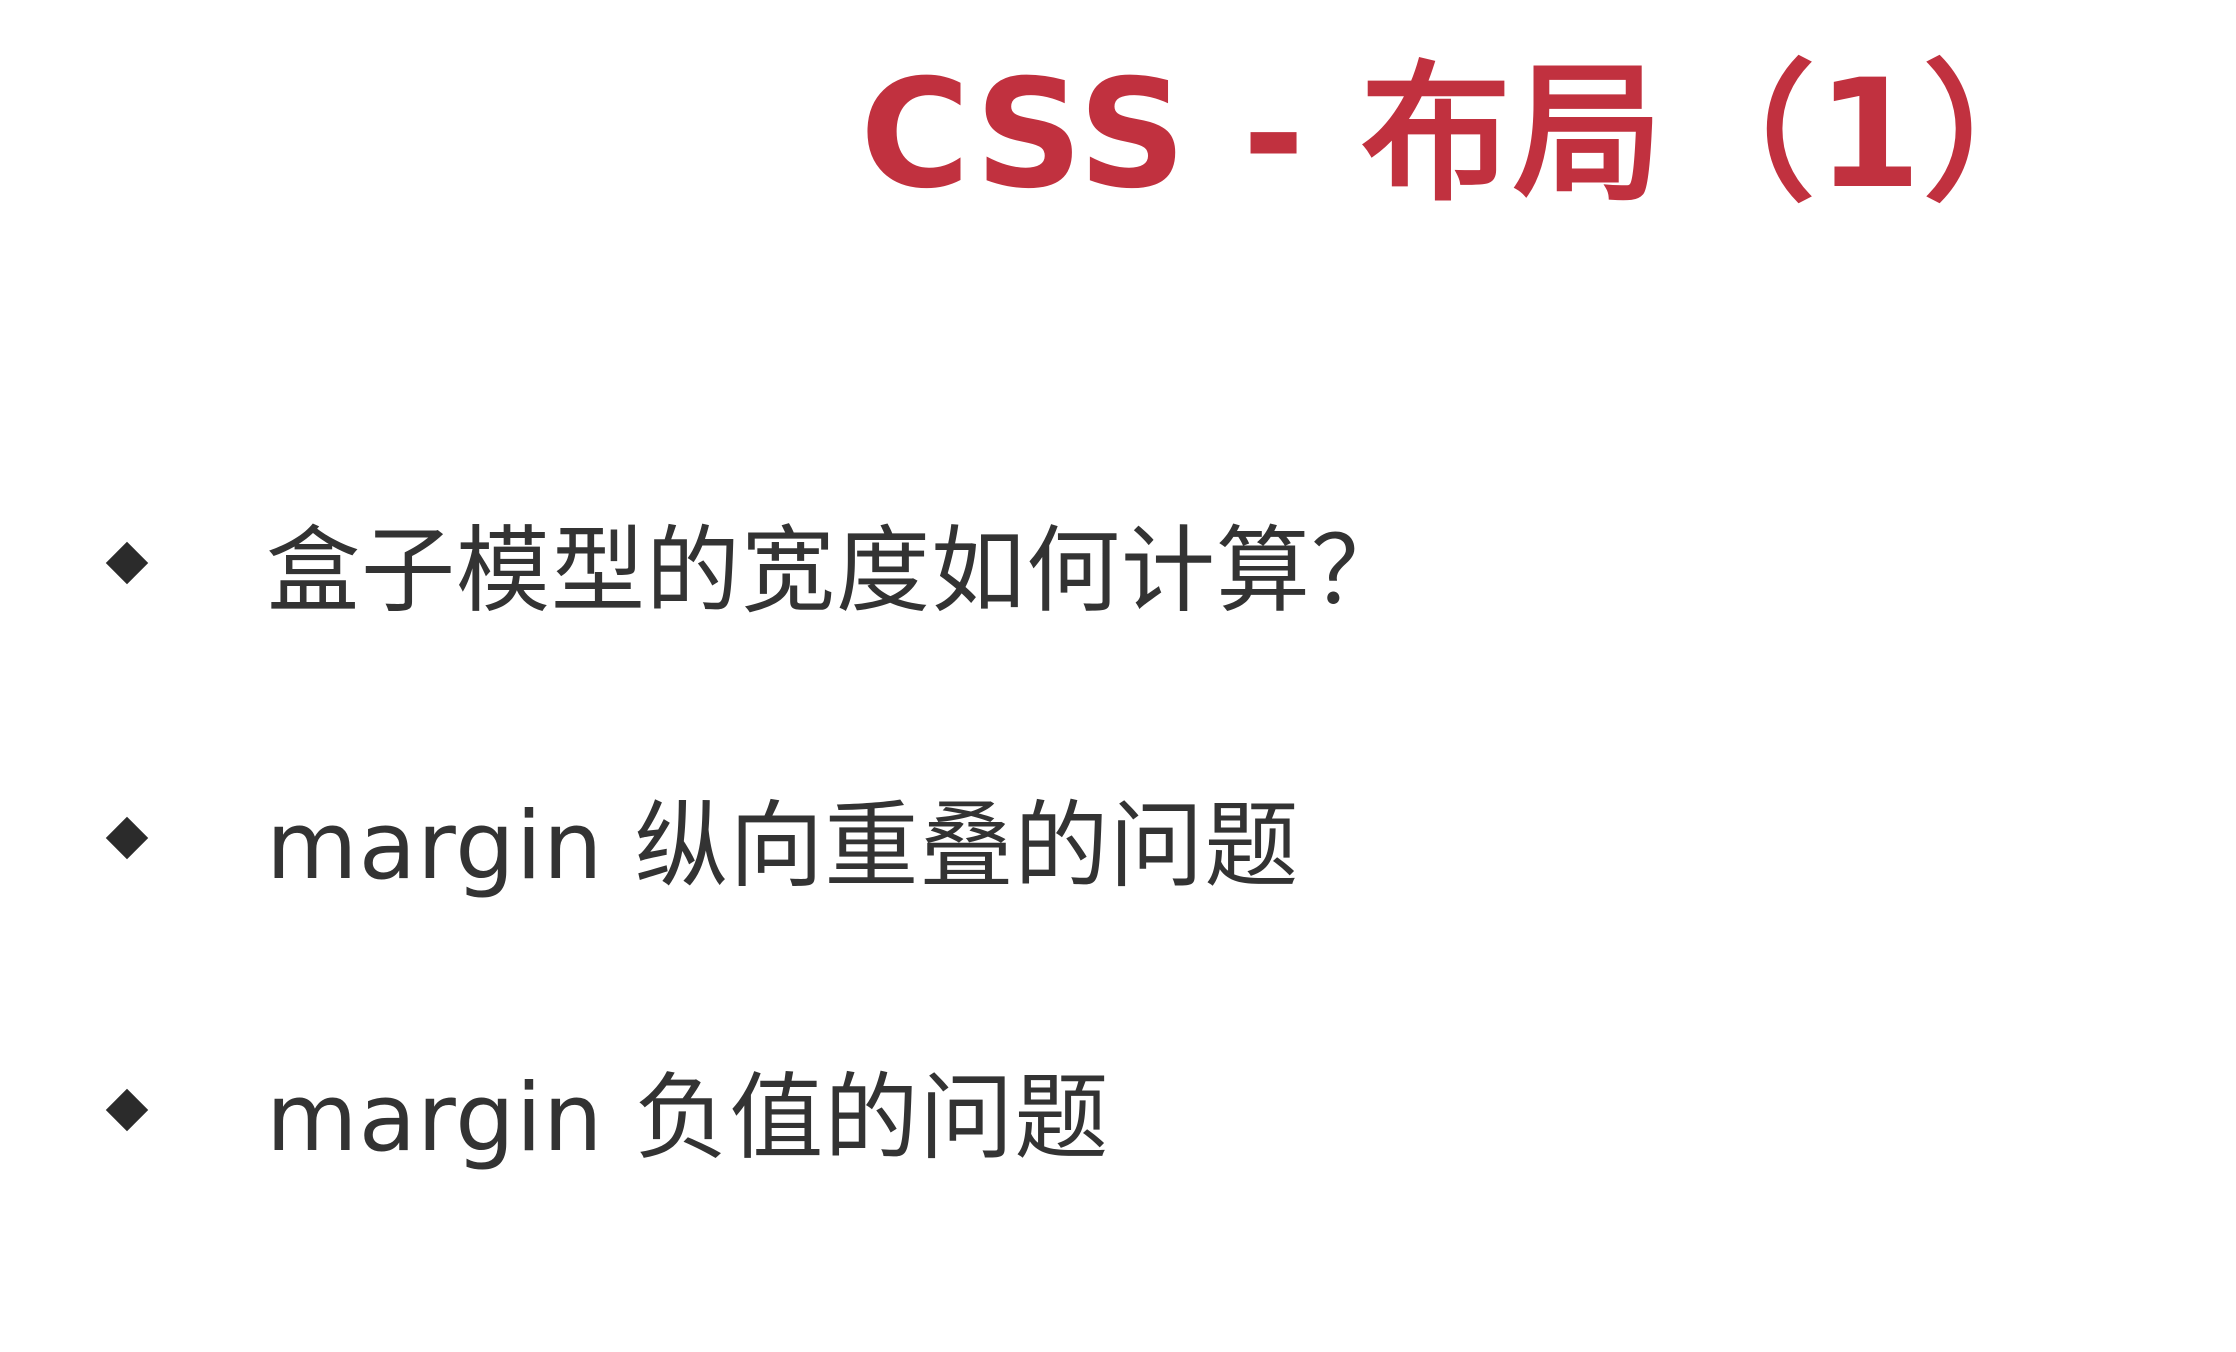  I want to click on bullet-text: margin 负值的问题, so click(688, 1118).